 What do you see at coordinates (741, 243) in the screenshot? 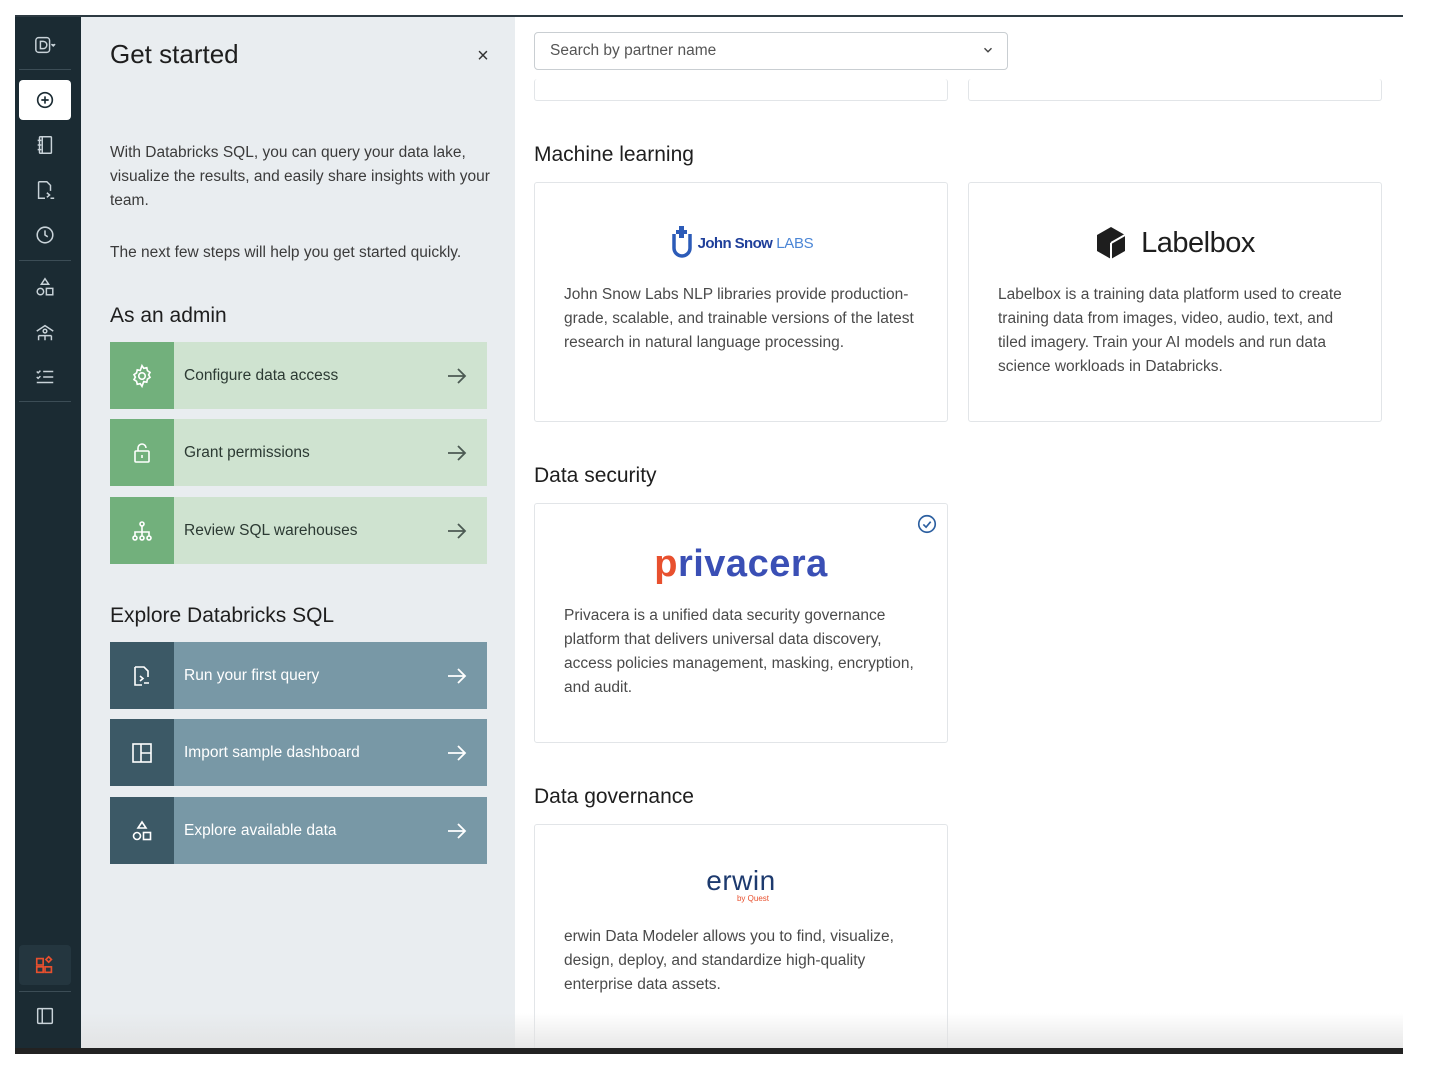
I see `john-snow-labs-logo: John Snow LABS` at bounding box center [741, 243].